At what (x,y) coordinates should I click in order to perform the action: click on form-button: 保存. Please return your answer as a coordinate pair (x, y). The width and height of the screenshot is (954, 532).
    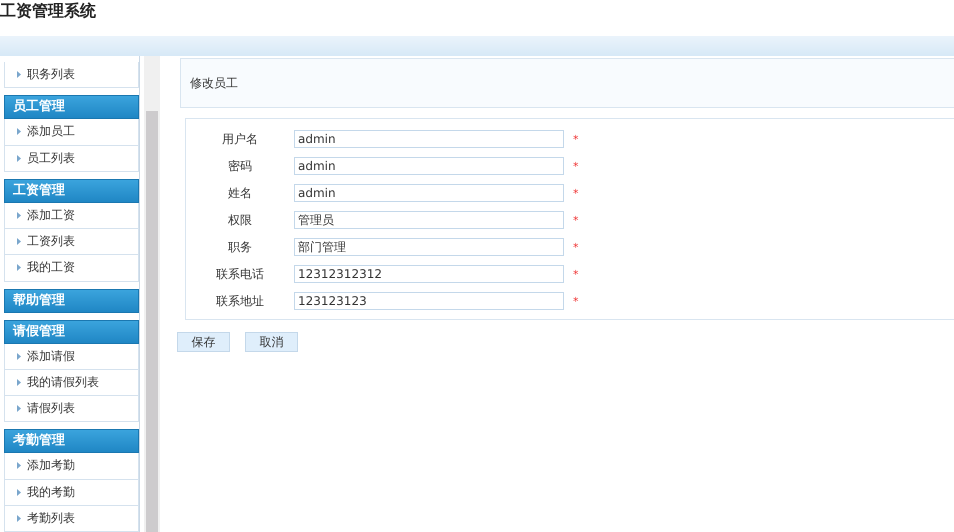
    Looking at the image, I should click on (203, 342).